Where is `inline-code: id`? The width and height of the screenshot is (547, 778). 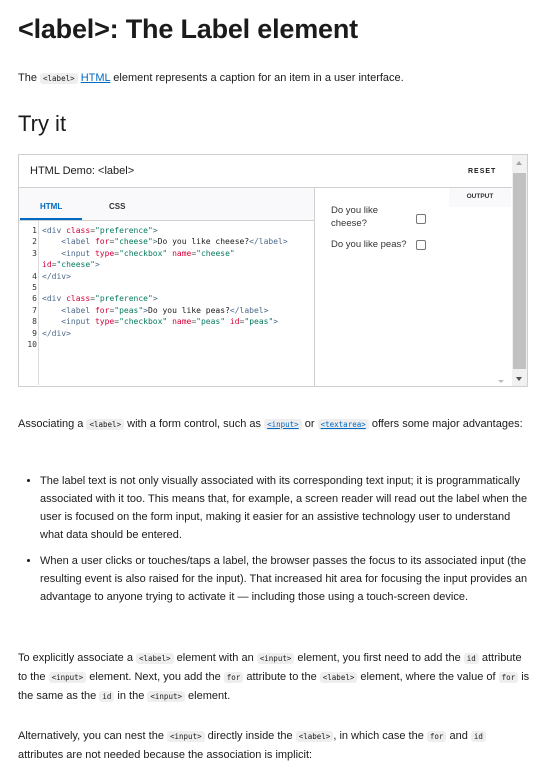 inline-code: id is located at coordinates (107, 696).